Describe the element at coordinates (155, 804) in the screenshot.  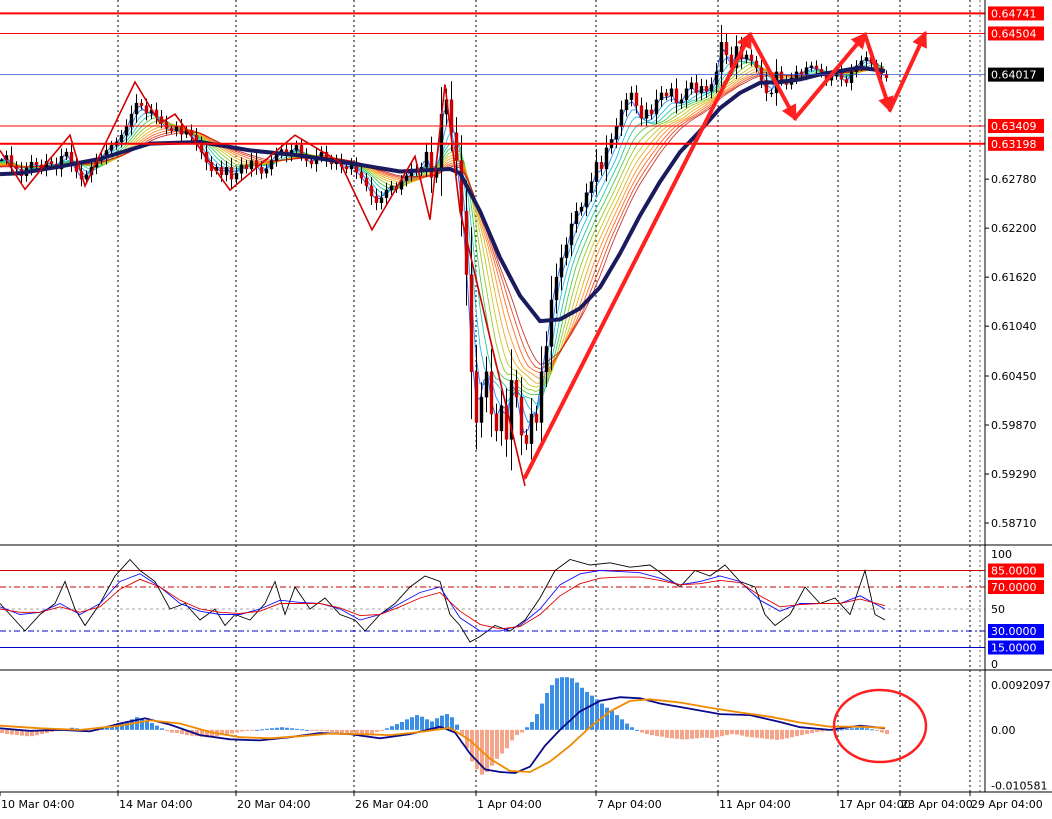
I see `time-tick-label: 14 Mar 04:00` at that location.